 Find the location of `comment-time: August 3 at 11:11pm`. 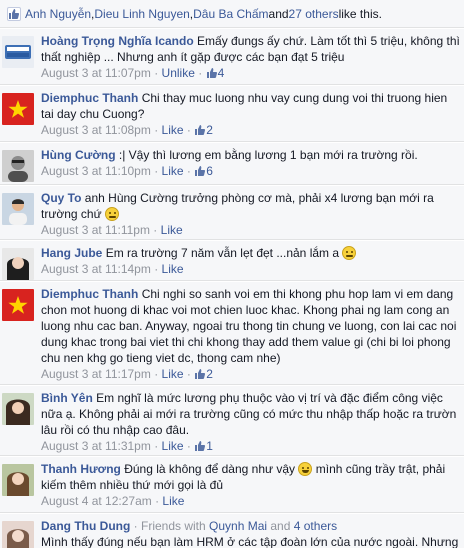

comment-time: August 3 at 11:11pm is located at coordinates (95, 230).